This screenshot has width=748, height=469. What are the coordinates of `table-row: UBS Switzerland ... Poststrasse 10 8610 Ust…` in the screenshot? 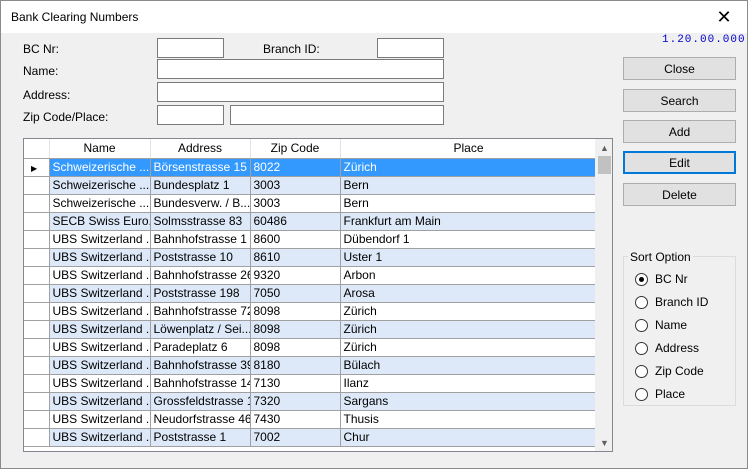 It's located at (311, 257).